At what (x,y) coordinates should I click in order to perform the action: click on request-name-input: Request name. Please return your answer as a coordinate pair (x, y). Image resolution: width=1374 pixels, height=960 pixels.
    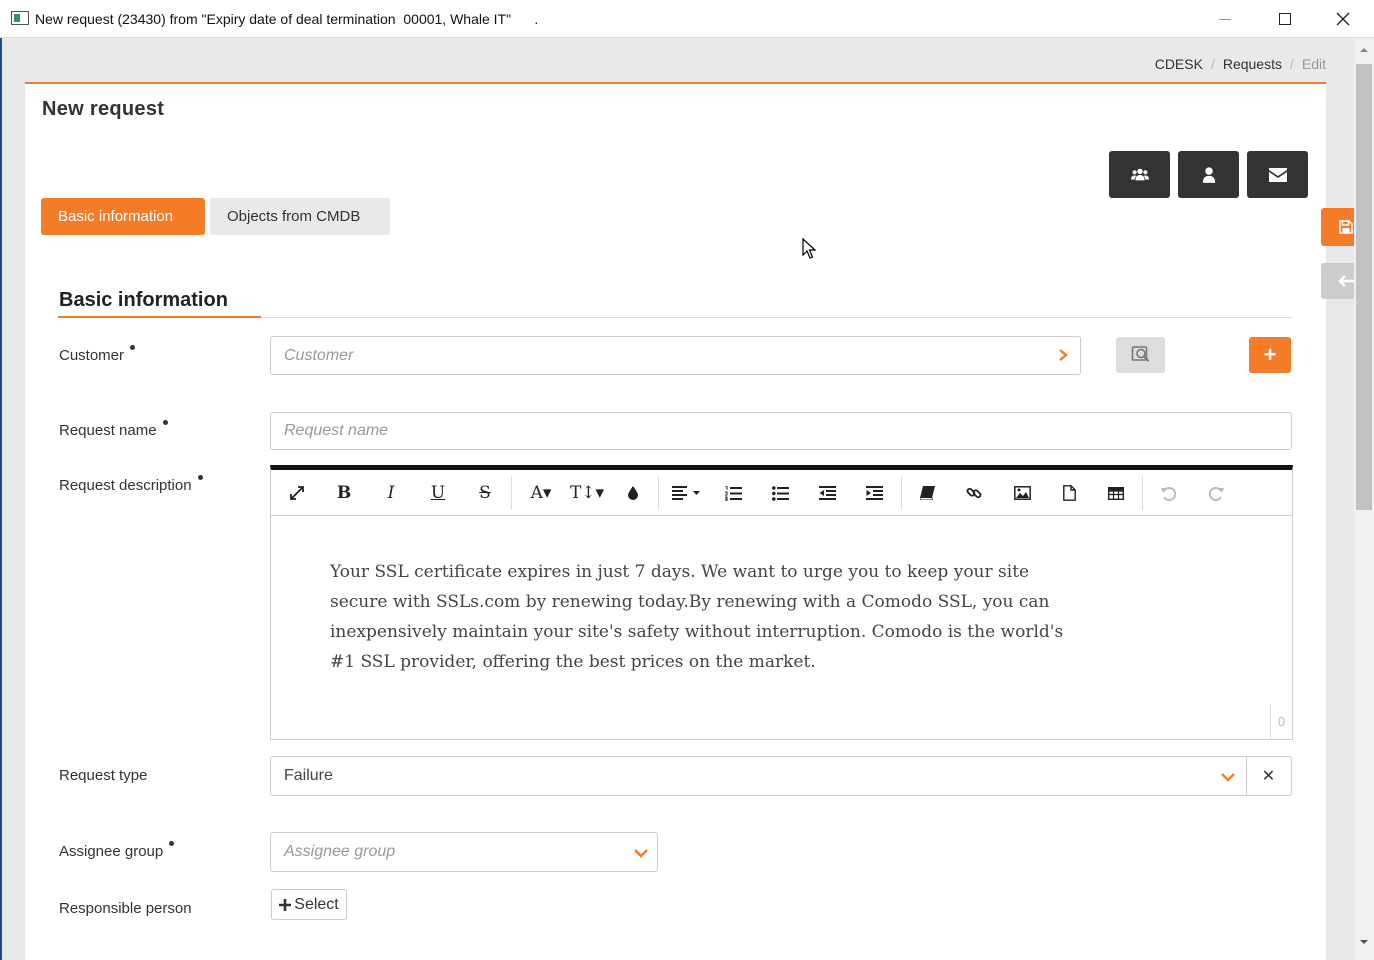
    Looking at the image, I should click on (781, 431).